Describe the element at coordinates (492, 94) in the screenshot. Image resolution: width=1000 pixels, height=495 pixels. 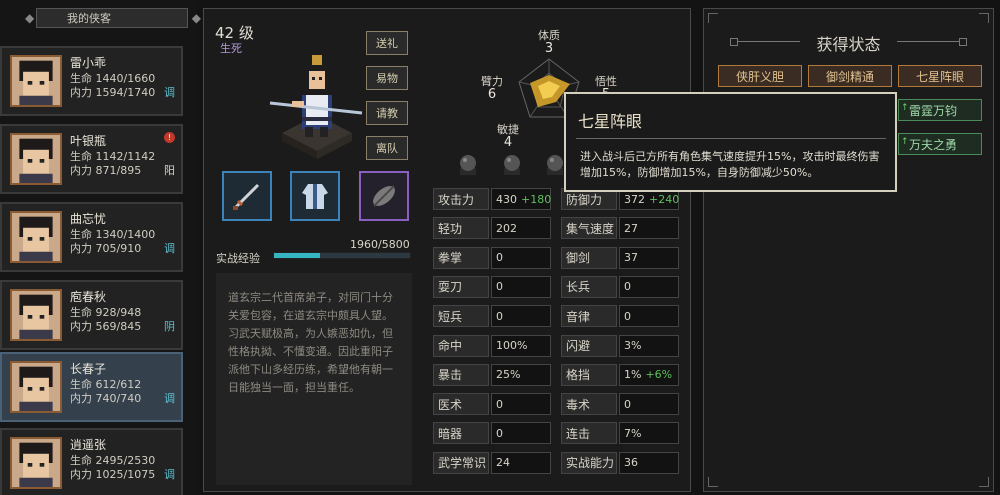
I see `radar-value-strength: 6` at that location.